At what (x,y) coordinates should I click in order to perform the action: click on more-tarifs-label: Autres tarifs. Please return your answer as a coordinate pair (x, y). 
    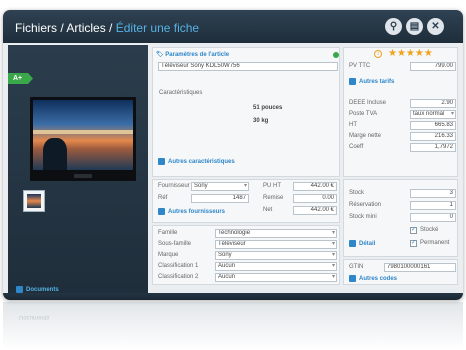
    Looking at the image, I should click on (377, 82).